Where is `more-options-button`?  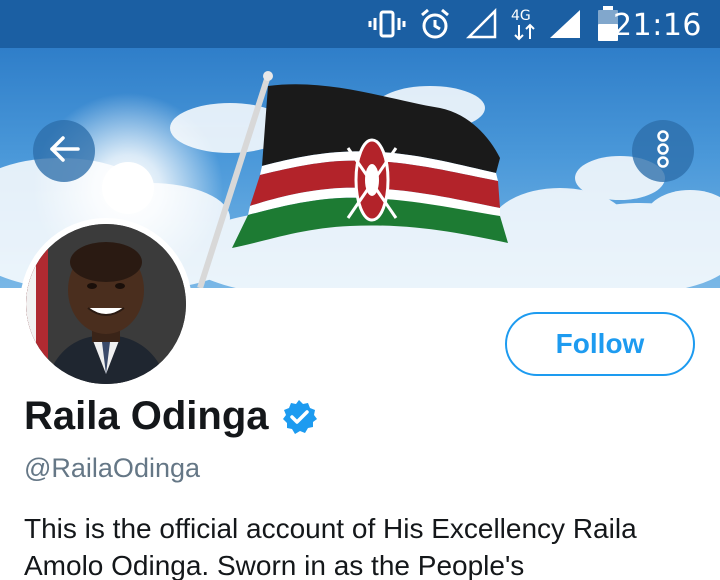
more-options-button is located at coordinates (663, 151).